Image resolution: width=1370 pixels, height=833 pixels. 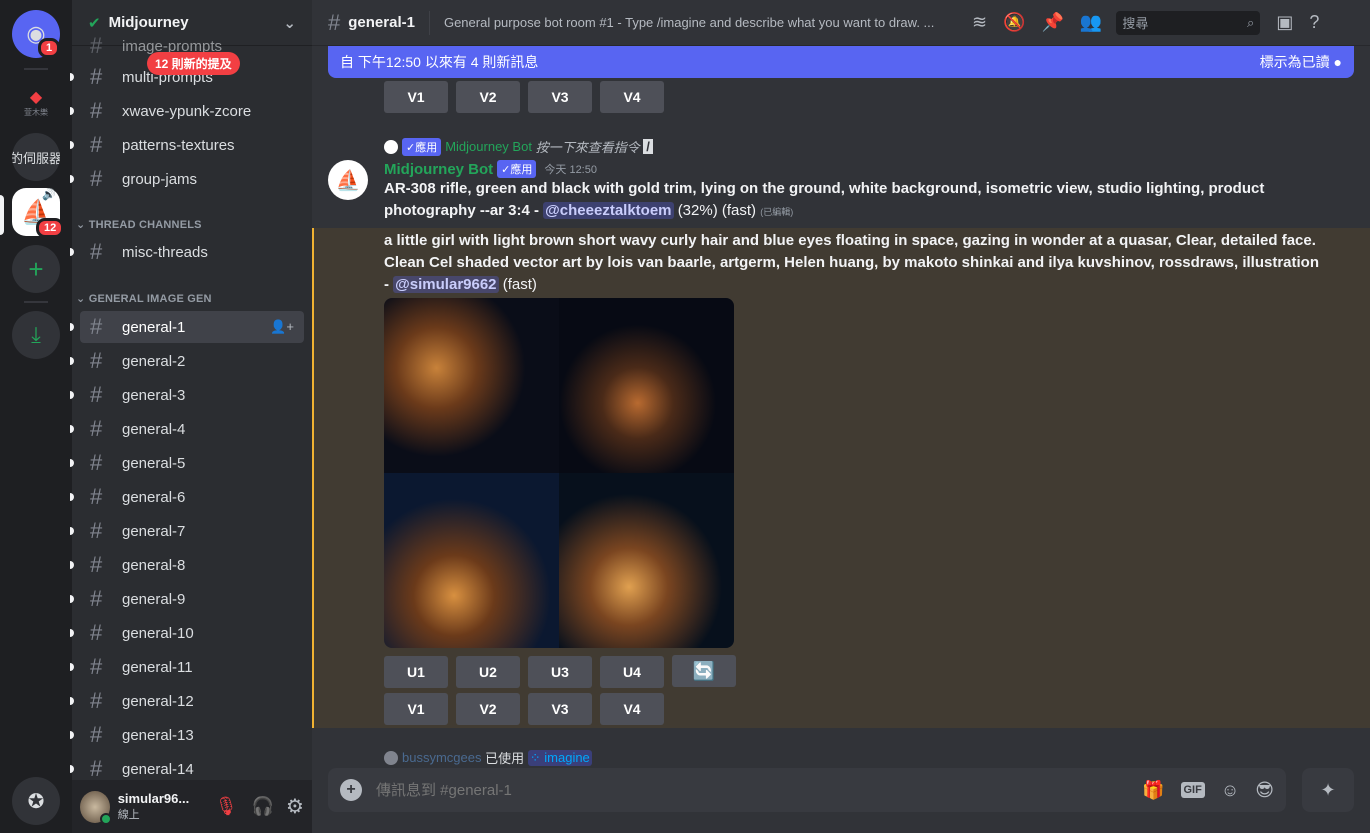 What do you see at coordinates (144, 298) in the screenshot?
I see `category-general-image-gen: ⌄ GENERAL IMAGE GEN` at bounding box center [144, 298].